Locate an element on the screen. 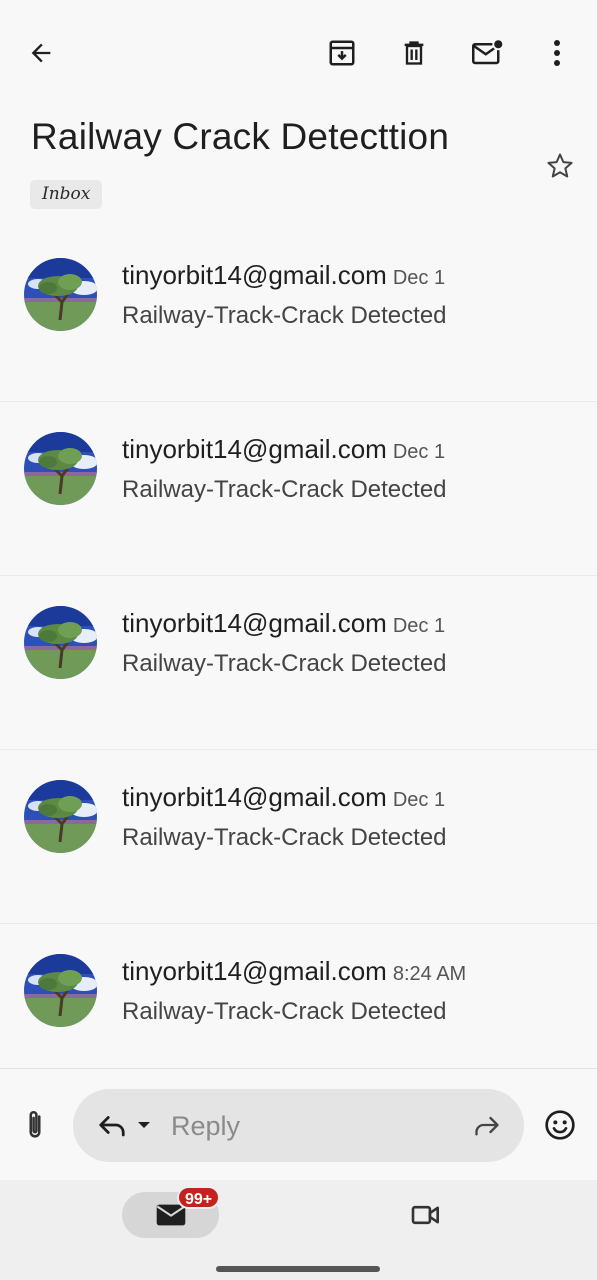  video-camera-icon is located at coordinates (425, 1215).